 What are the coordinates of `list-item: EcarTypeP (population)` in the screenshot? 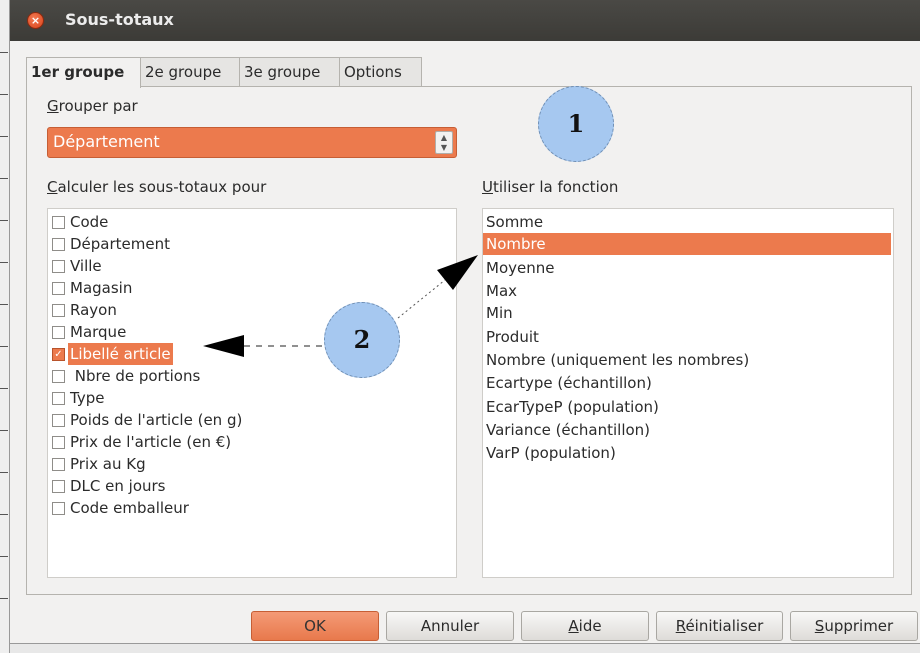 It's located at (687, 407).